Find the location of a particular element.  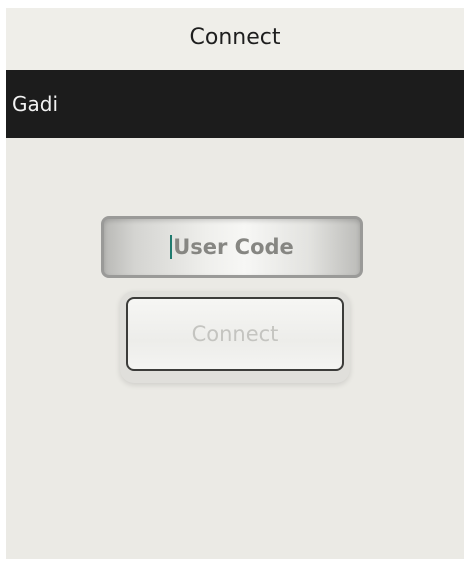

user-code-input: User Code is located at coordinates (232, 247).